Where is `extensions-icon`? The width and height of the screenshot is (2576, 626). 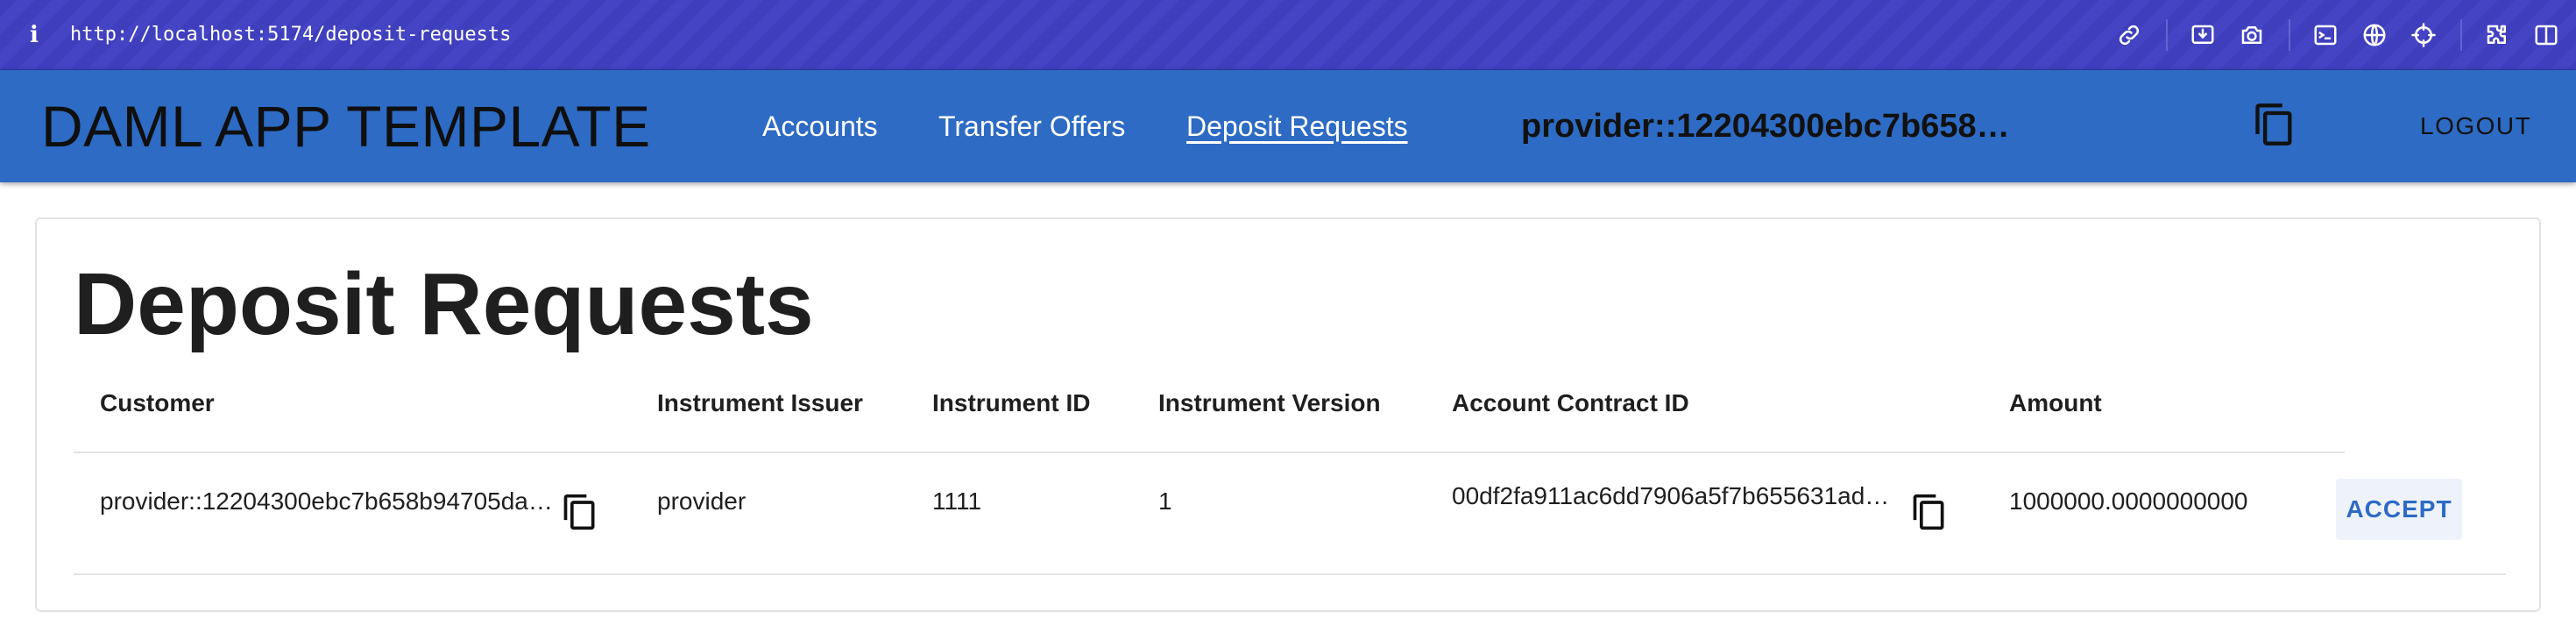
extensions-icon is located at coordinates (2497, 35).